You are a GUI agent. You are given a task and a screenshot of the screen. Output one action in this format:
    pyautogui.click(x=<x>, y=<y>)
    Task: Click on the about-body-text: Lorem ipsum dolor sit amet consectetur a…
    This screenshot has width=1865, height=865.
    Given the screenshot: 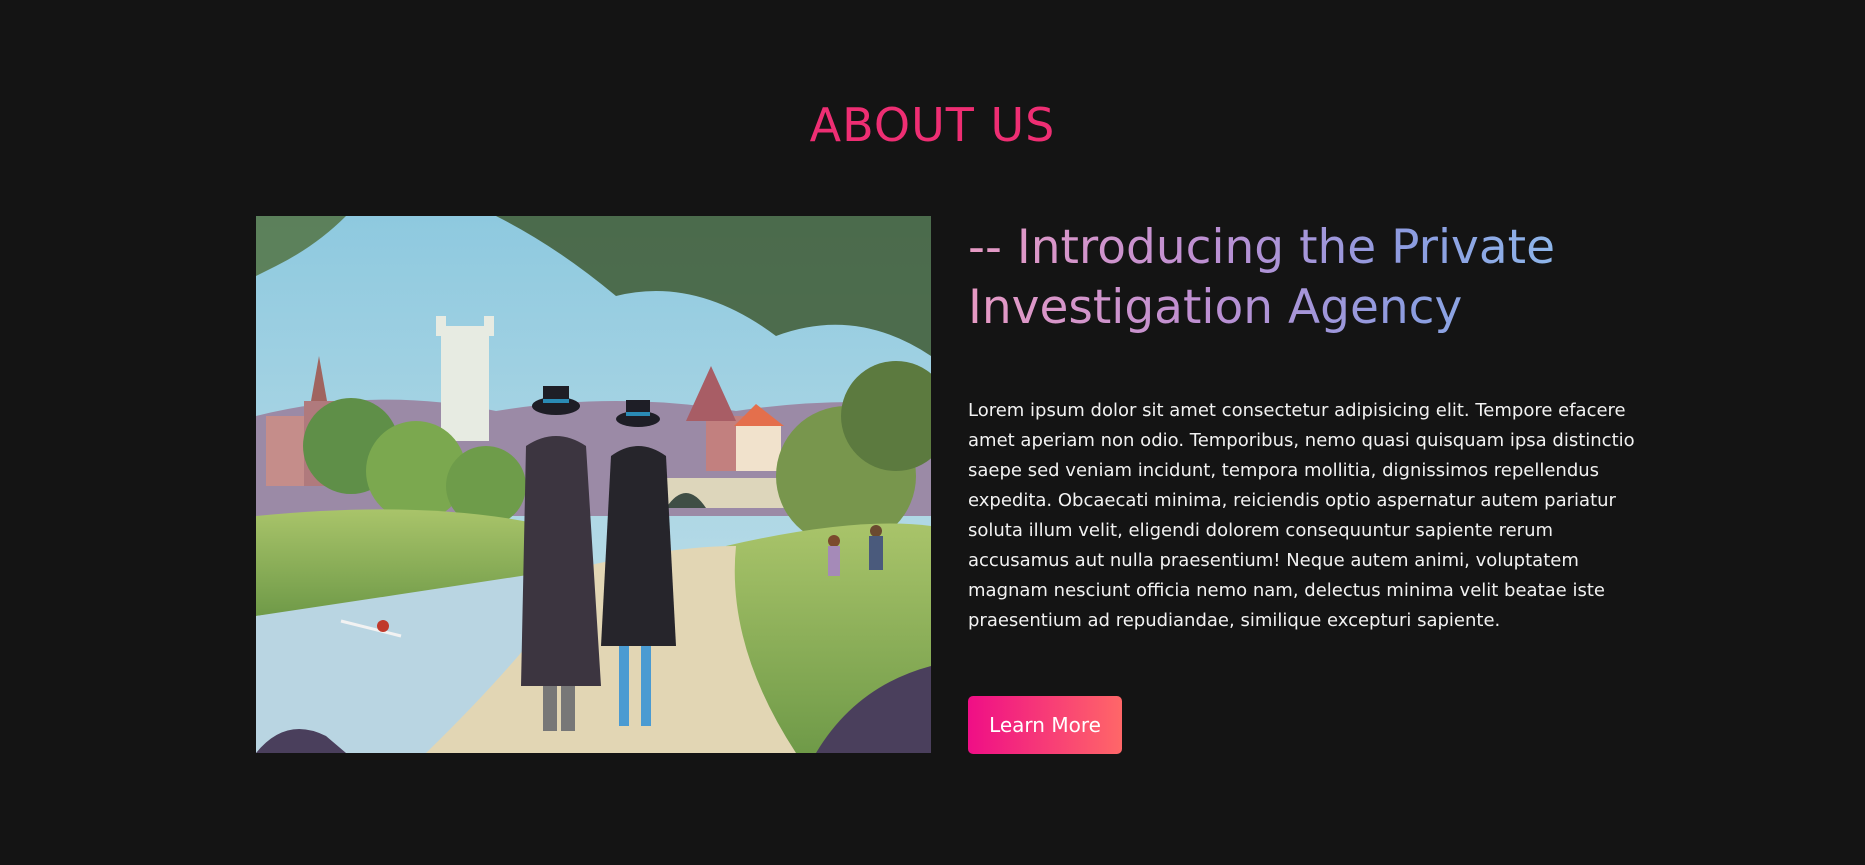 What is the action you would take?
    pyautogui.click(x=1301, y=515)
    